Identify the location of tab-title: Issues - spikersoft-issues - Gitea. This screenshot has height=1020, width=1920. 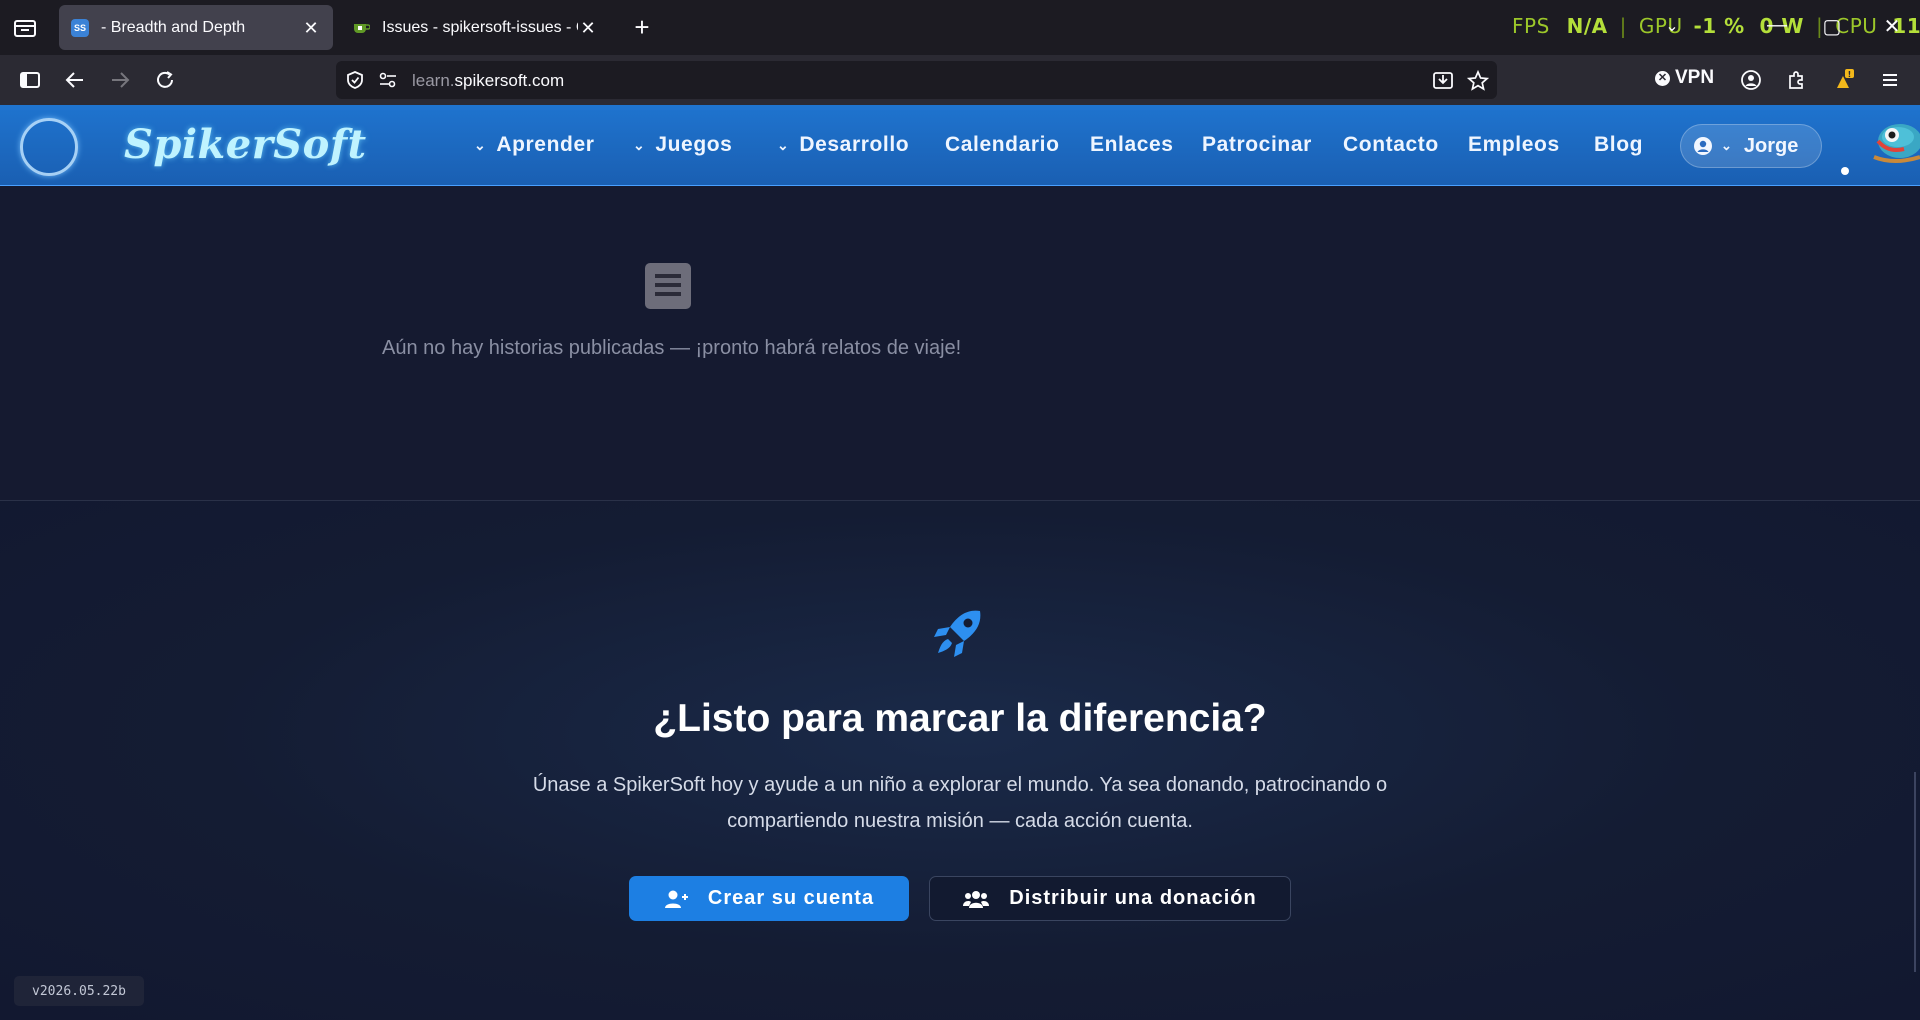
(480, 27).